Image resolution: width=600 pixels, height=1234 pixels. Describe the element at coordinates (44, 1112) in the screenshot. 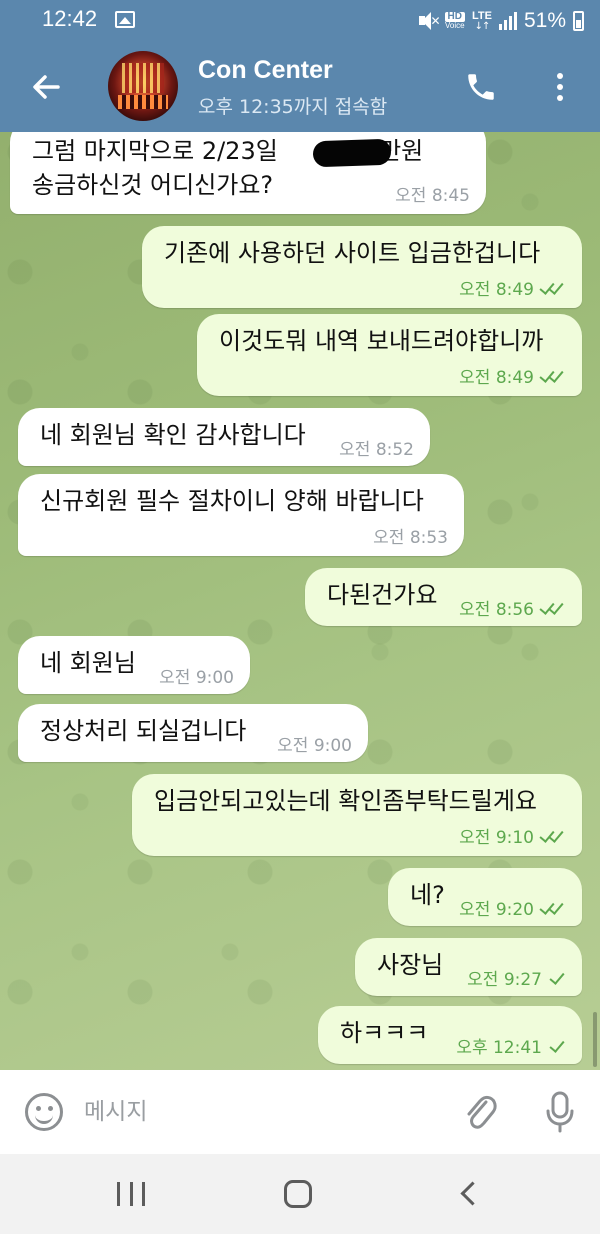

I see `emoji-icon` at that location.